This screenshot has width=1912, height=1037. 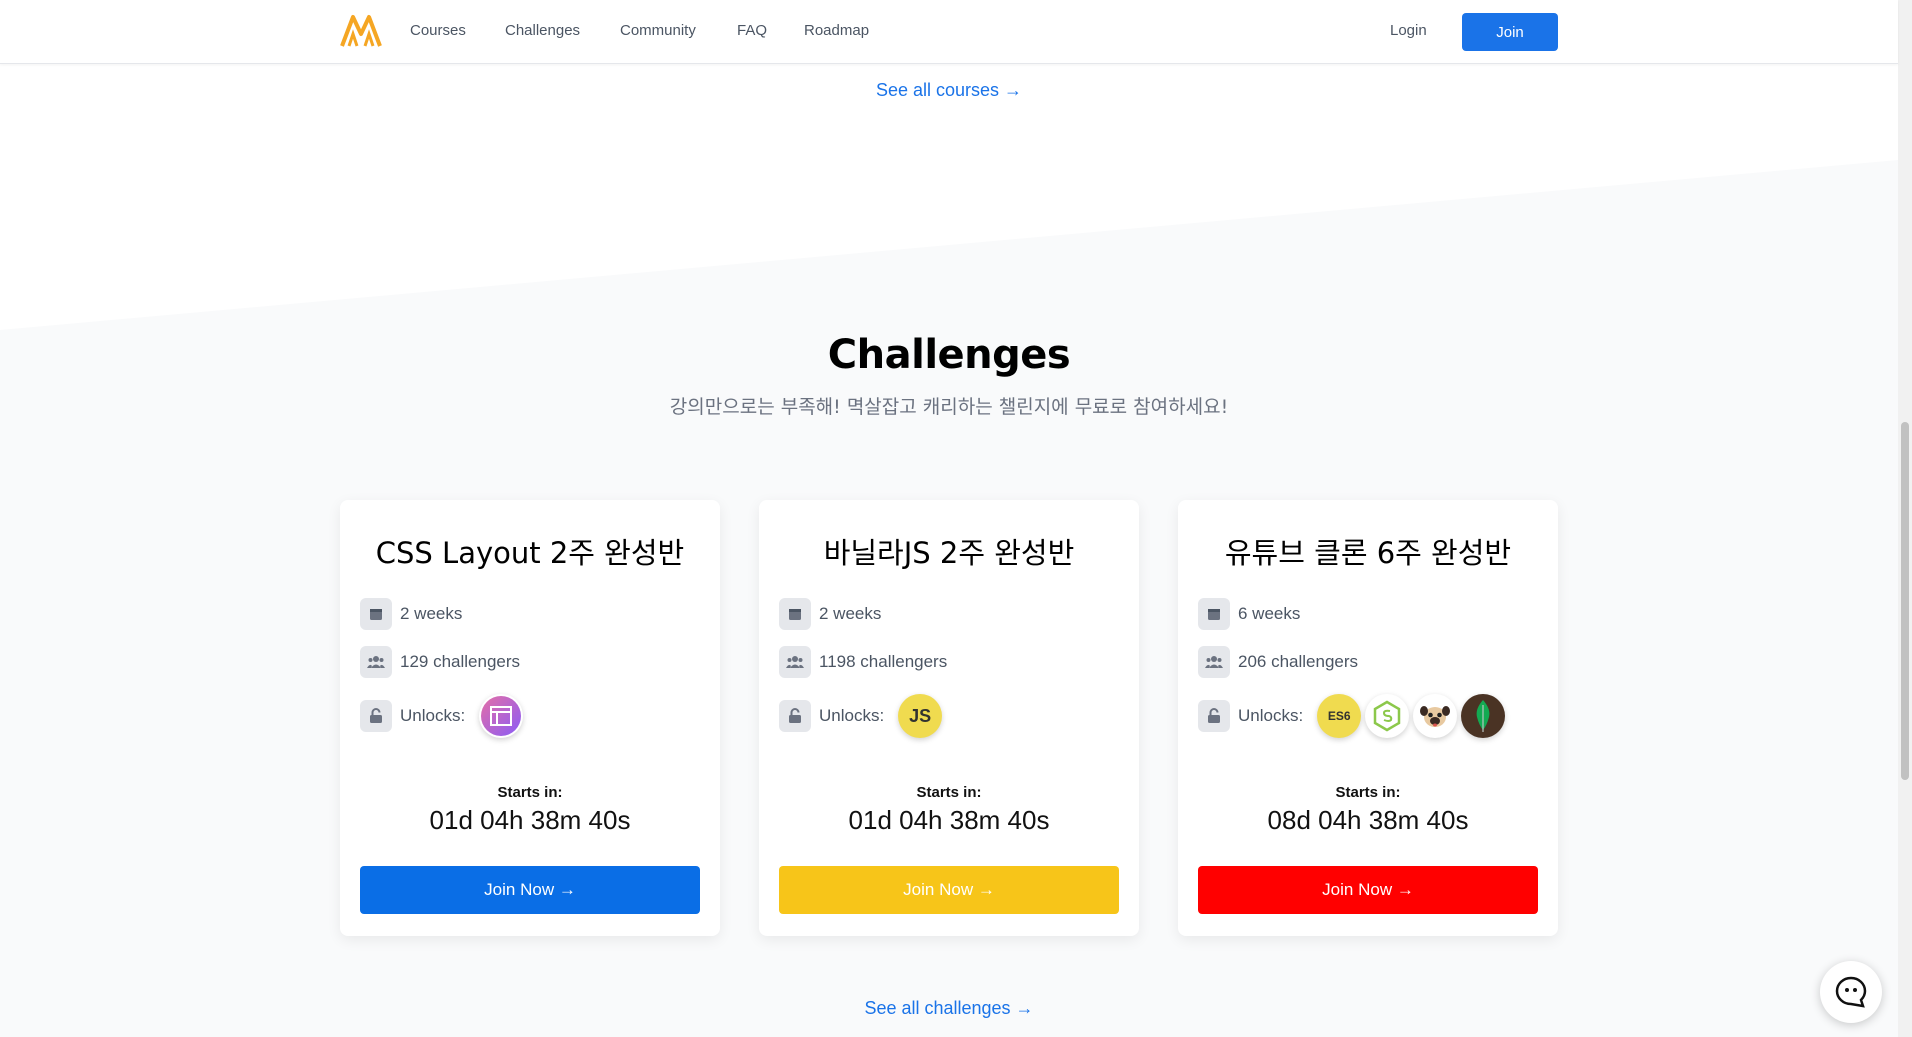 I want to click on es6-icon: ES6, so click(x=1339, y=716).